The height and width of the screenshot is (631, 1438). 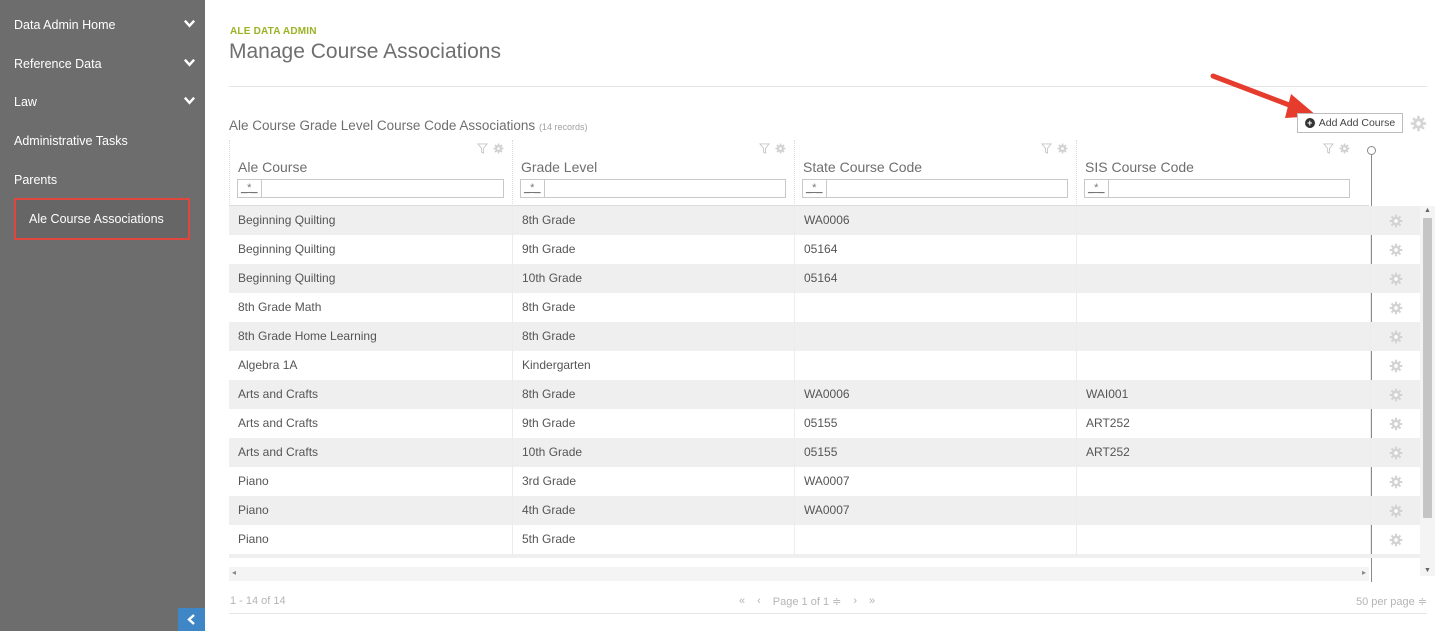 What do you see at coordinates (563, 127) in the screenshot?
I see `grid-record-count: (14 records)` at bounding box center [563, 127].